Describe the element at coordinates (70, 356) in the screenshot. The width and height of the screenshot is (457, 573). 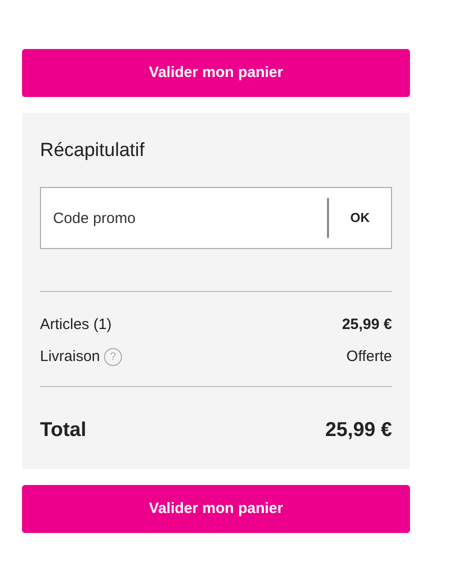
I see `line-label: Livraison` at that location.